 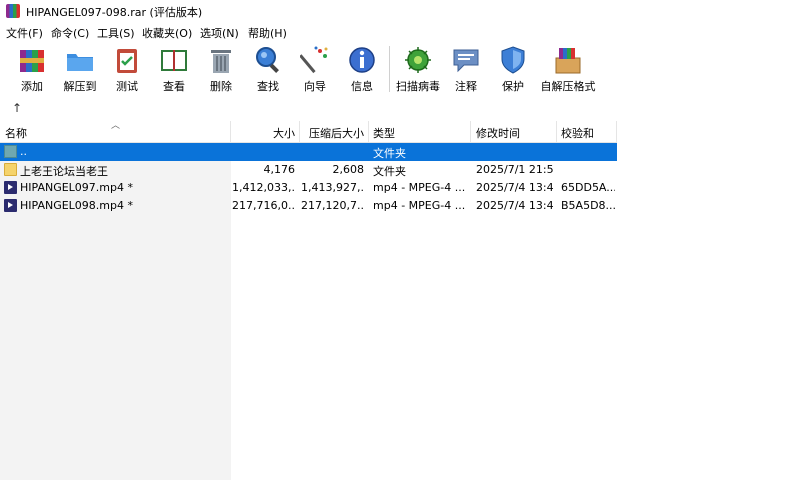 I want to click on path-bar: ↑, so click(x=400, y=109).